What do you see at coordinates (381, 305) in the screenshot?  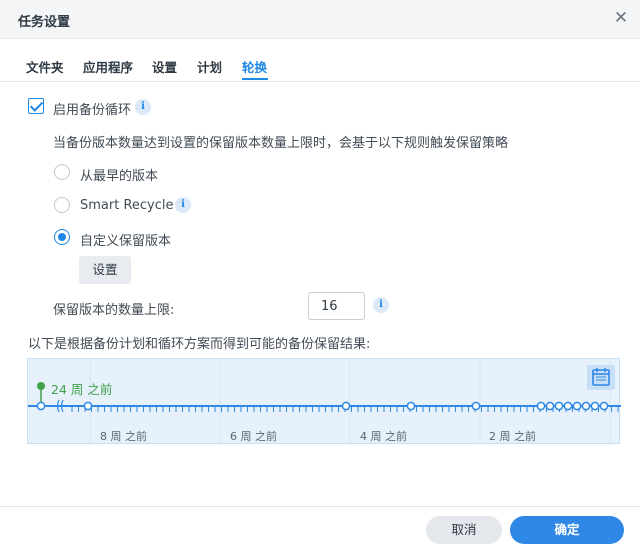 I see `max-versions-info-icon: i` at bounding box center [381, 305].